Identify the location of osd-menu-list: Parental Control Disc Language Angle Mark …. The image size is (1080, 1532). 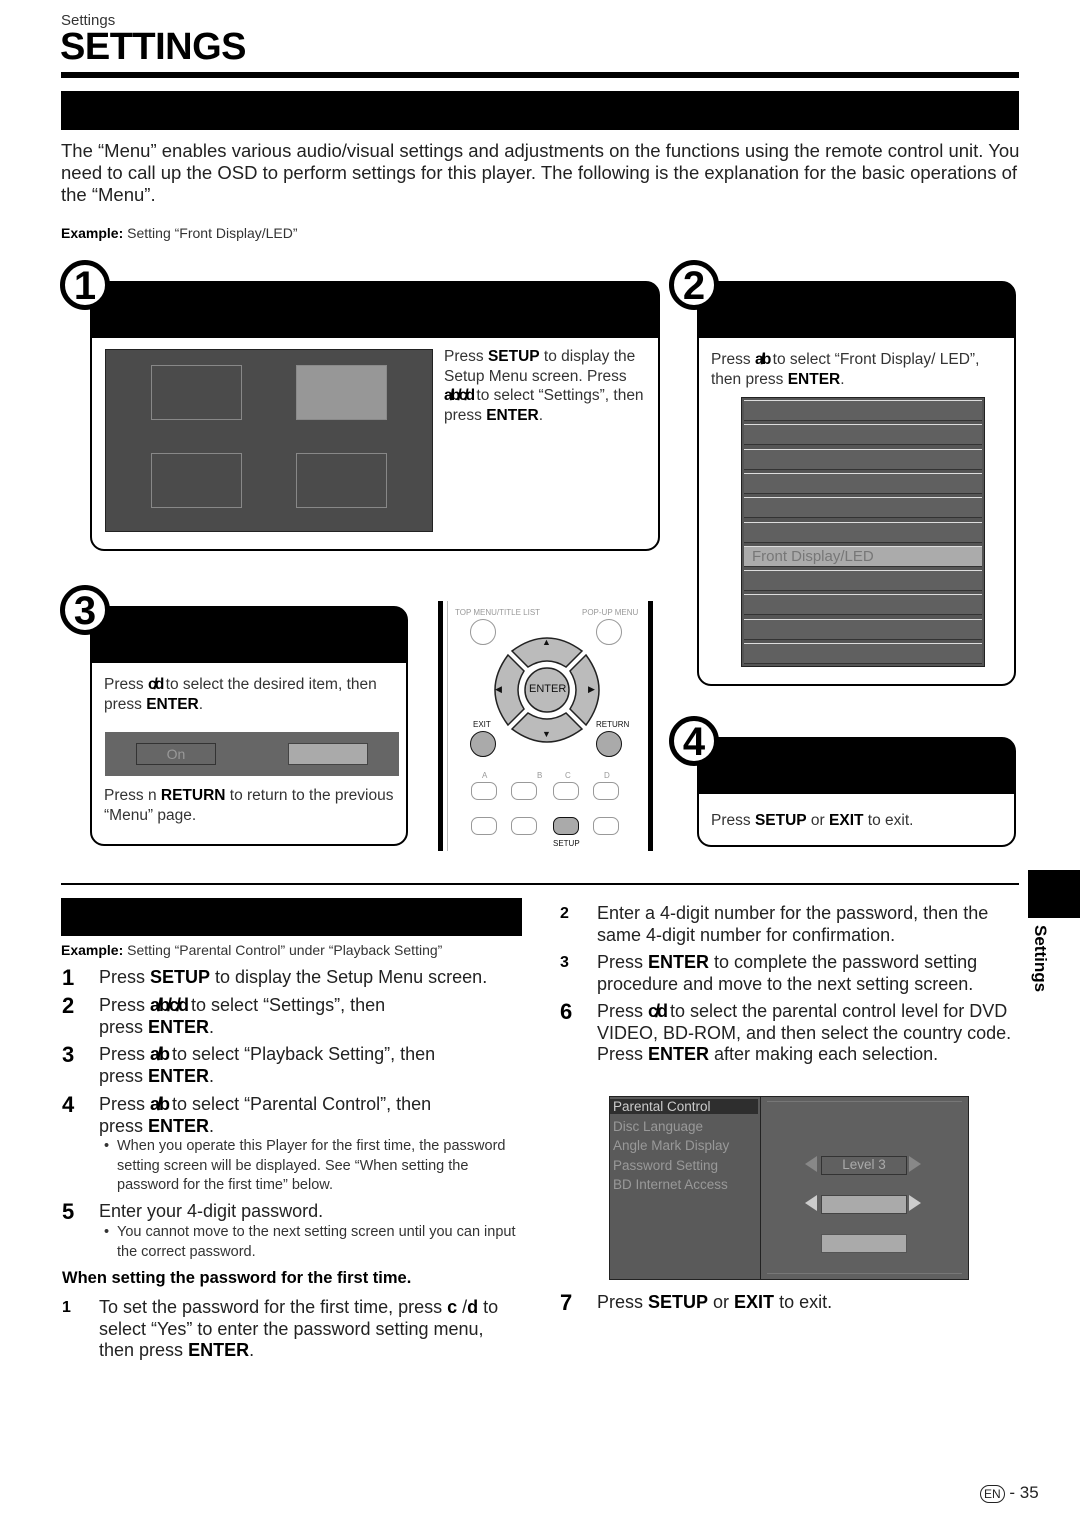
(685, 1188).